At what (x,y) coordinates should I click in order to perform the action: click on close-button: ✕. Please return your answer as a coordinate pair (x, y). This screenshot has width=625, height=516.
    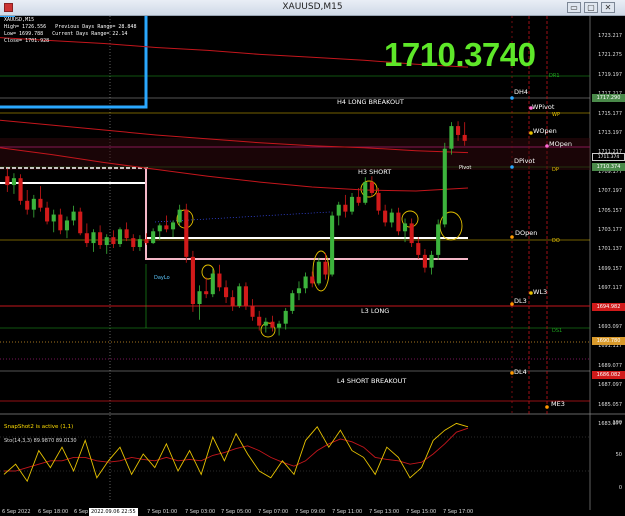
    Looking at the image, I should click on (608, 7).